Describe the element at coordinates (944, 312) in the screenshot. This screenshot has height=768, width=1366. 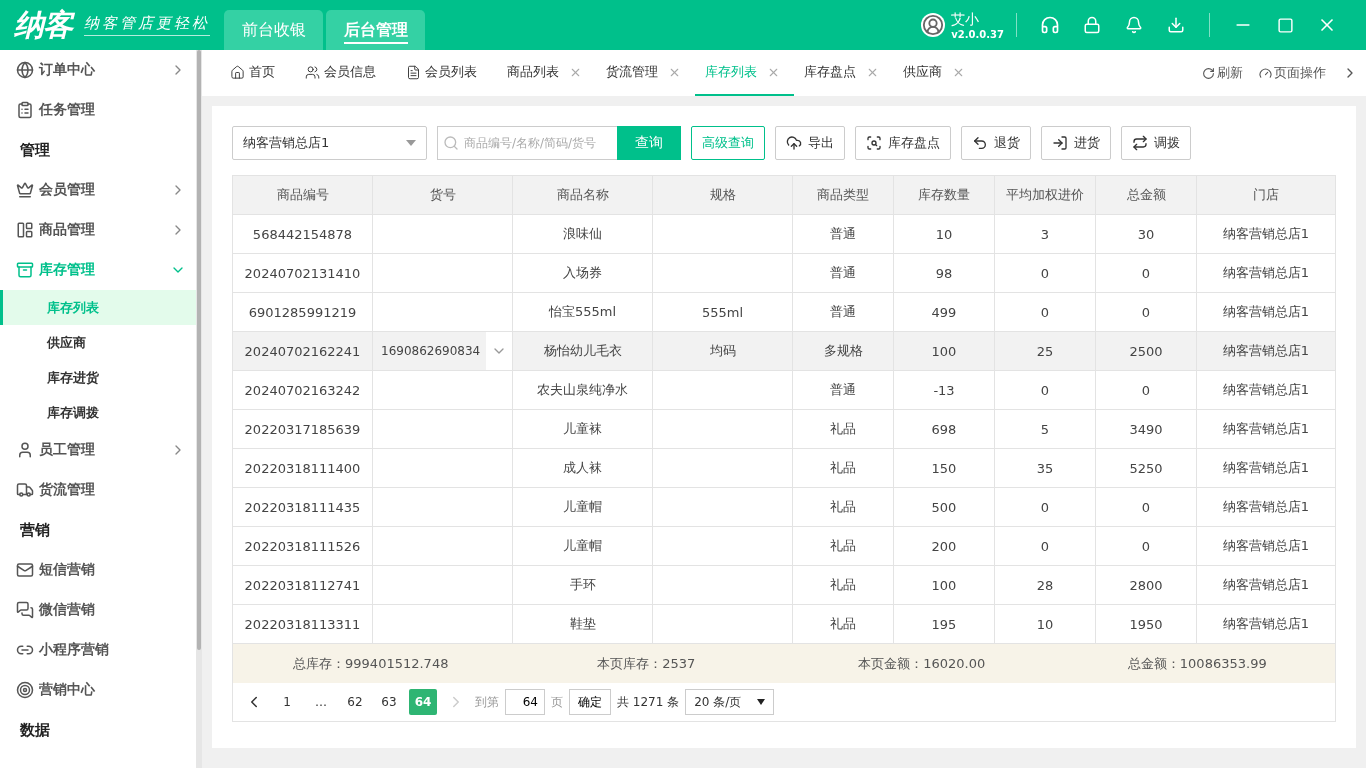
I see `table-cell: 499` at that location.